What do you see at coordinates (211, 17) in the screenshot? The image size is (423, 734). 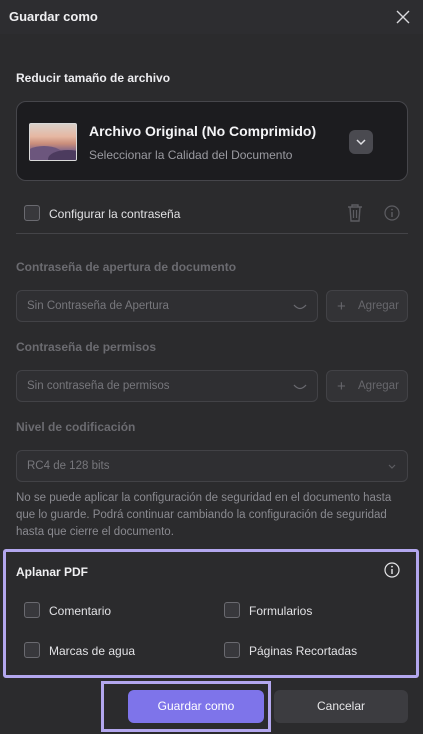 I see `title-bar: Guardar como` at bounding box center [211, 17].